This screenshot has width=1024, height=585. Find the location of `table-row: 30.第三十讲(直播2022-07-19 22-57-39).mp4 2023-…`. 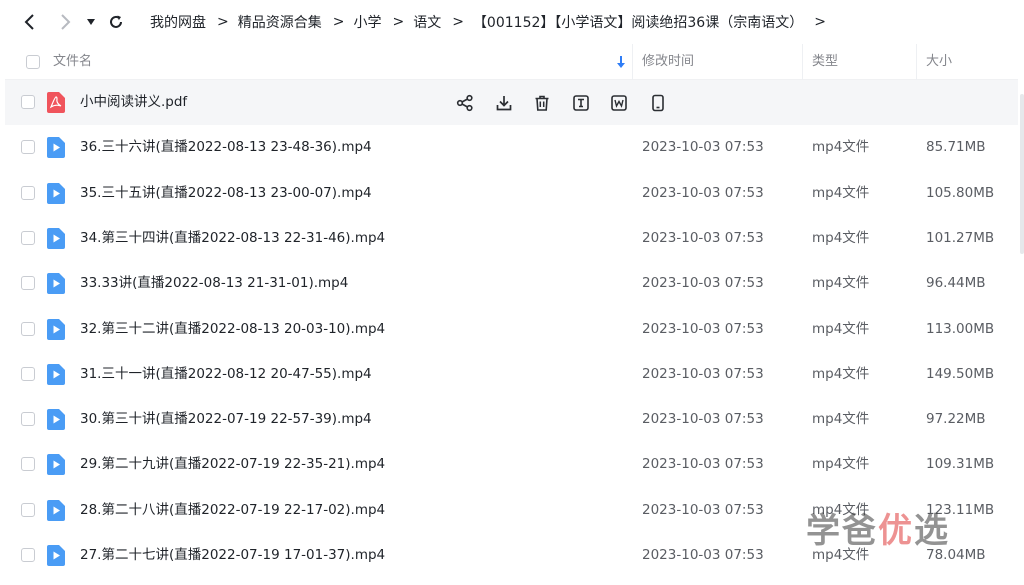

table-row: 30.第三十讲(直播2022-07-19 22-57-39).mp4 2023-… is located at coordinates (511, 419).